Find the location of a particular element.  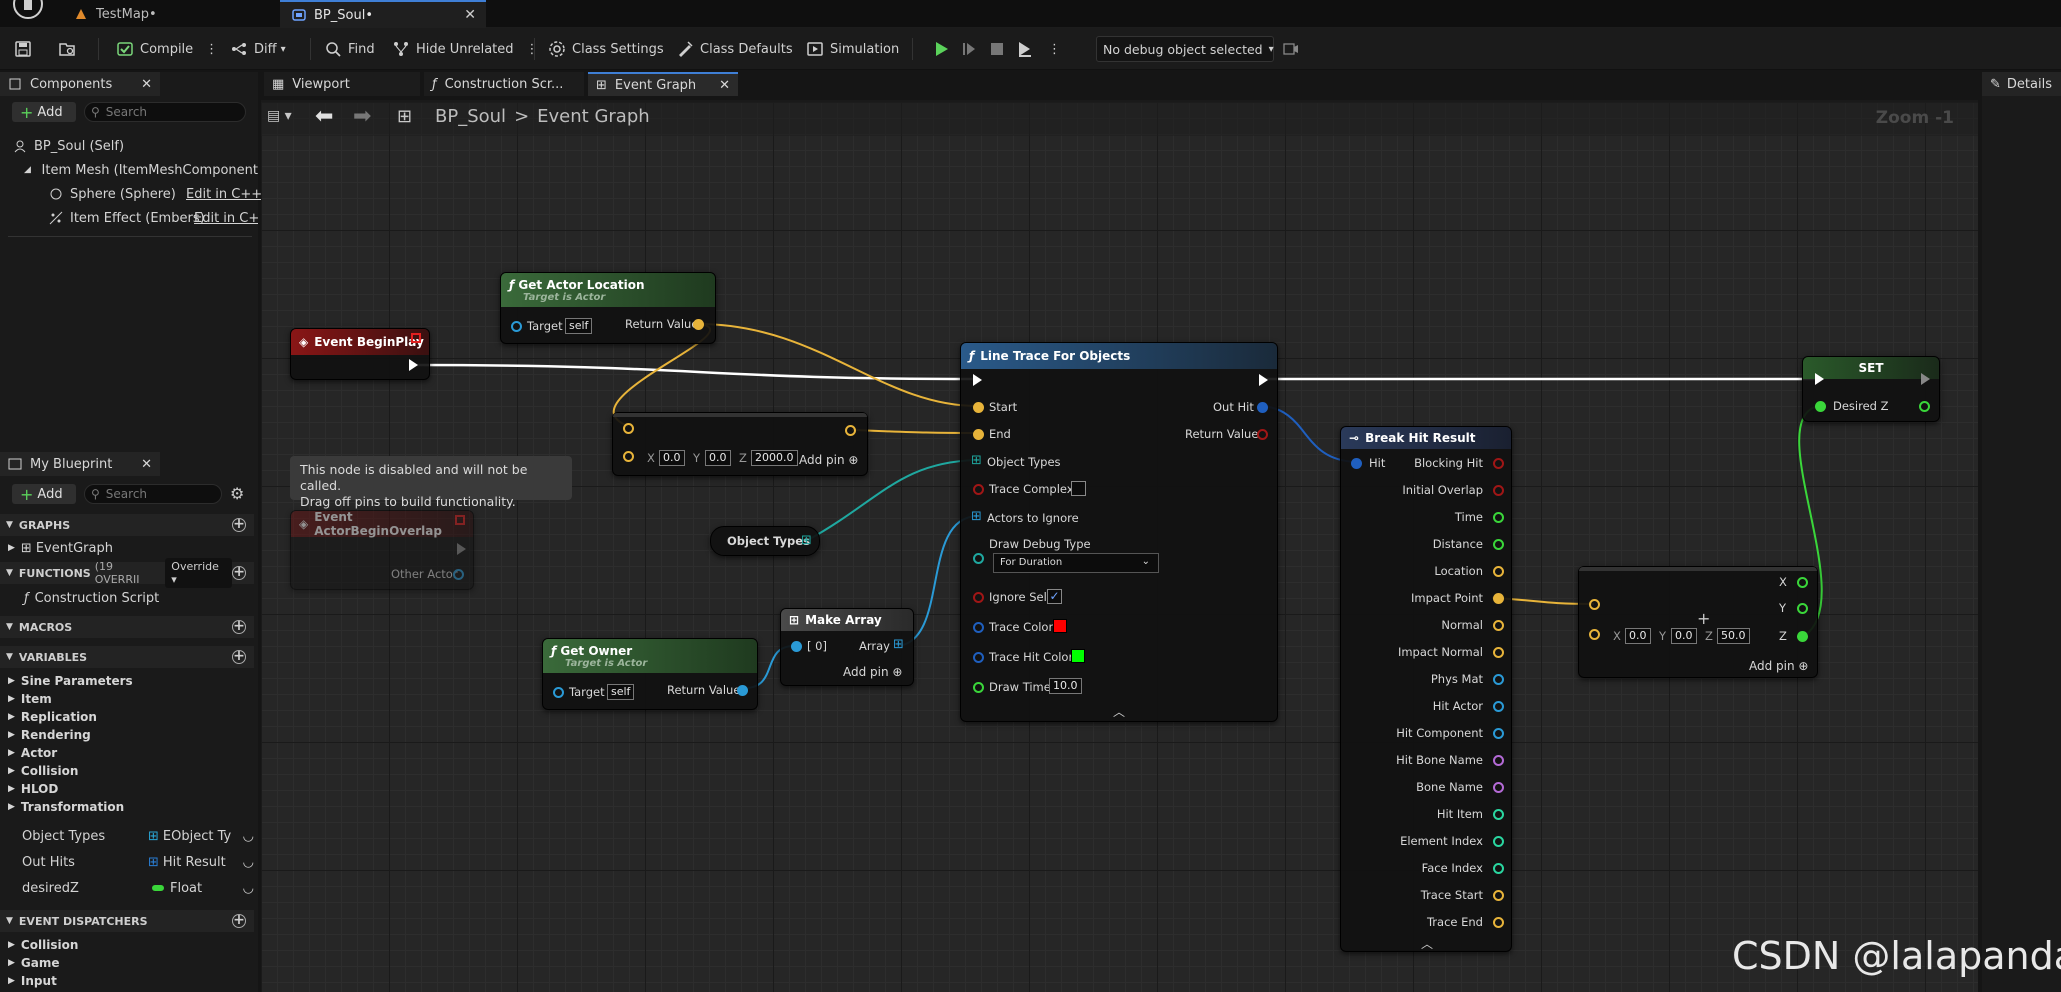

event-dispatchers-category: ▼ EVENT DISPATCHERS + is located at coordinates (127, 921).